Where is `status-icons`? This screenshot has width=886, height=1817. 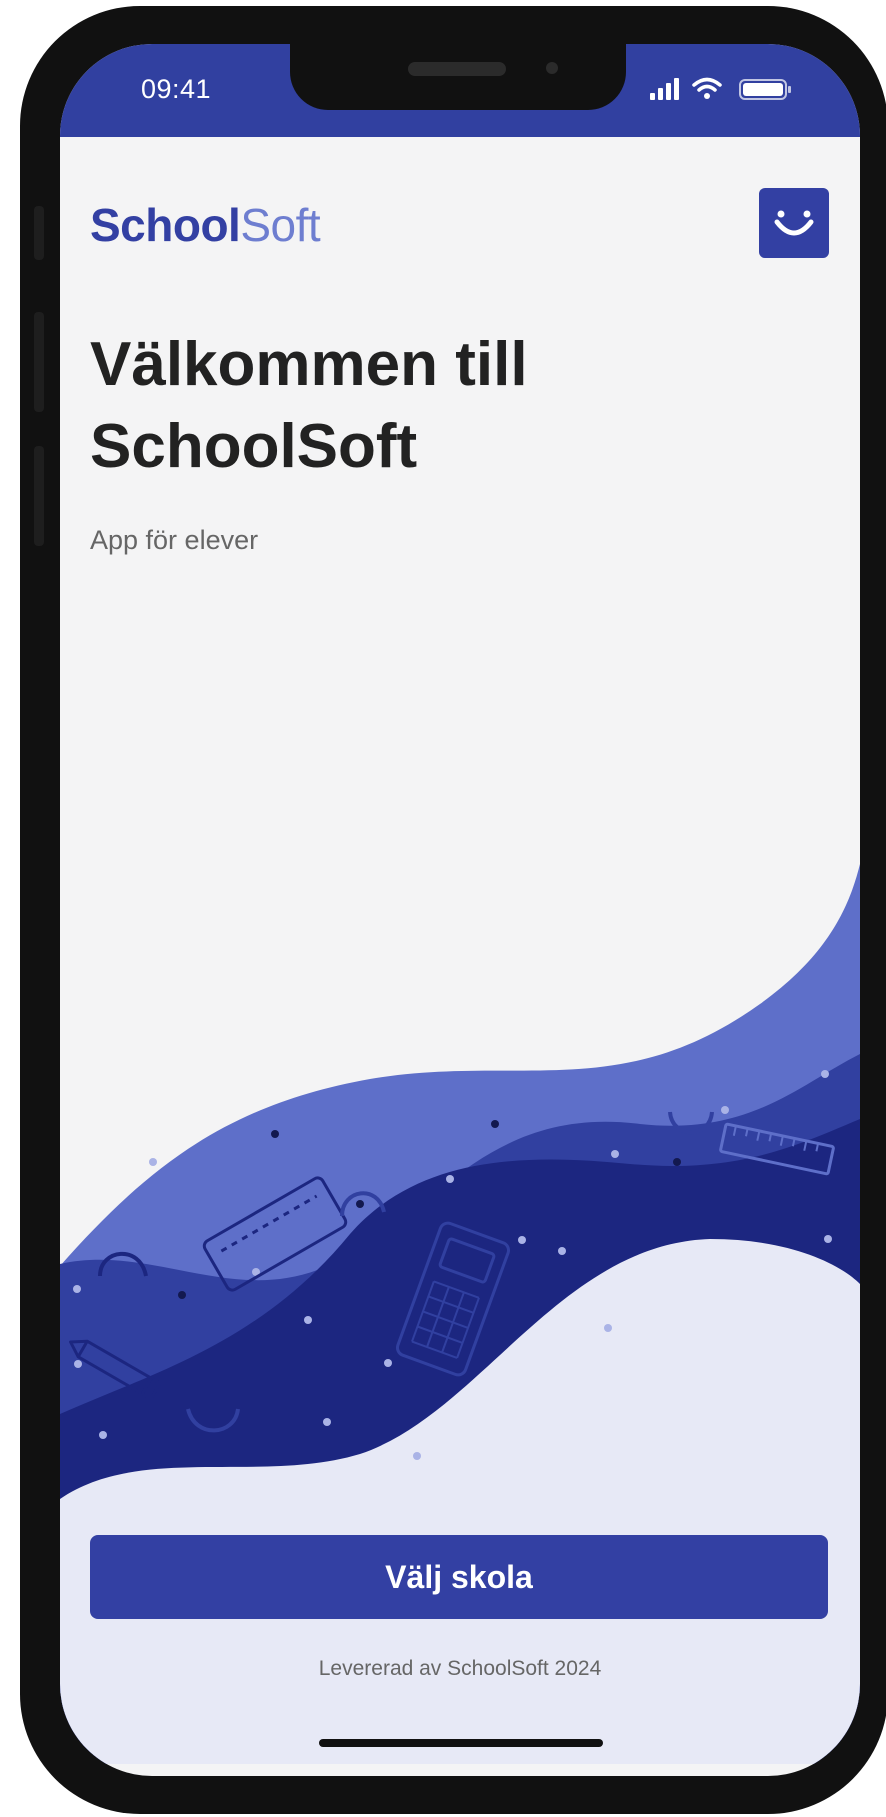 status-icons is located at coordinates (730, 90).